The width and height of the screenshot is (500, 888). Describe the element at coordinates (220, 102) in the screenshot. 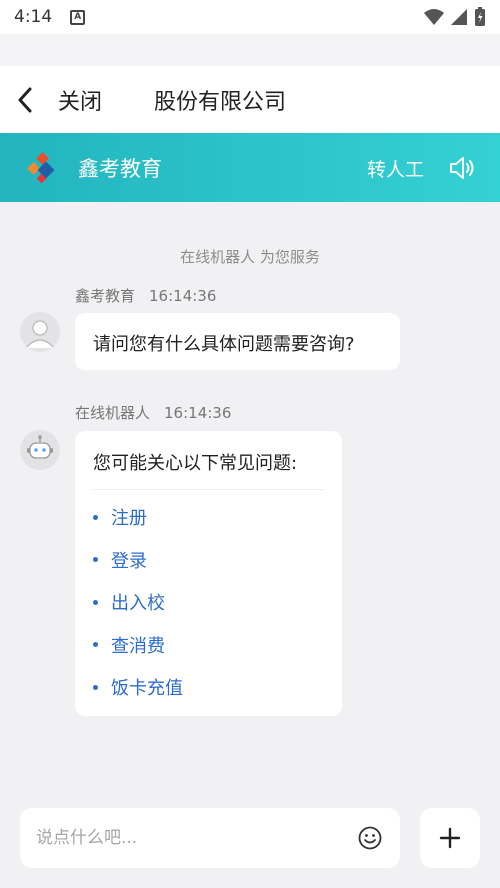

I see `page-title: 股份有限公司` at that location.